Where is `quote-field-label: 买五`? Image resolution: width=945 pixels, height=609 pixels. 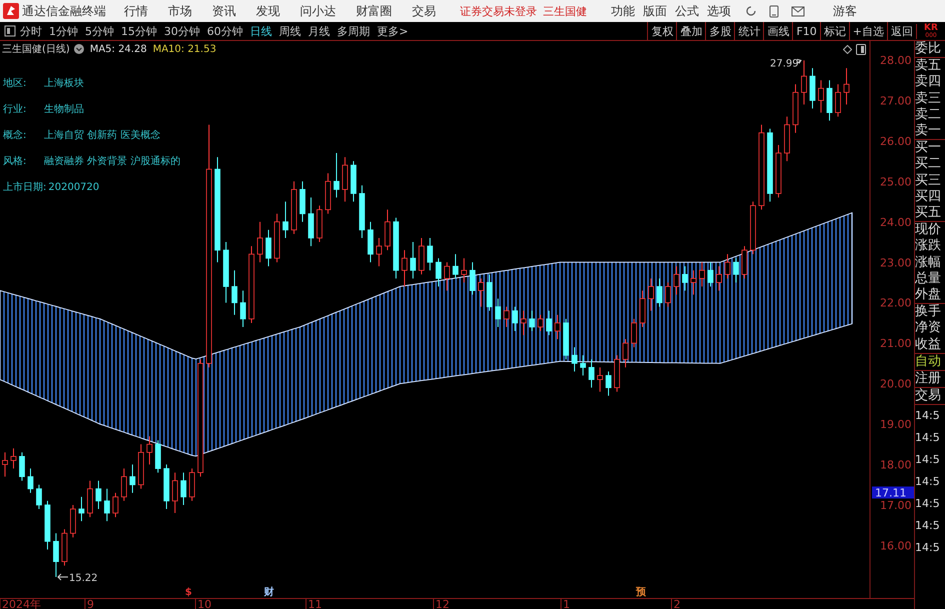 quote-field-label: 买五 is located at coordinates (928, 213).